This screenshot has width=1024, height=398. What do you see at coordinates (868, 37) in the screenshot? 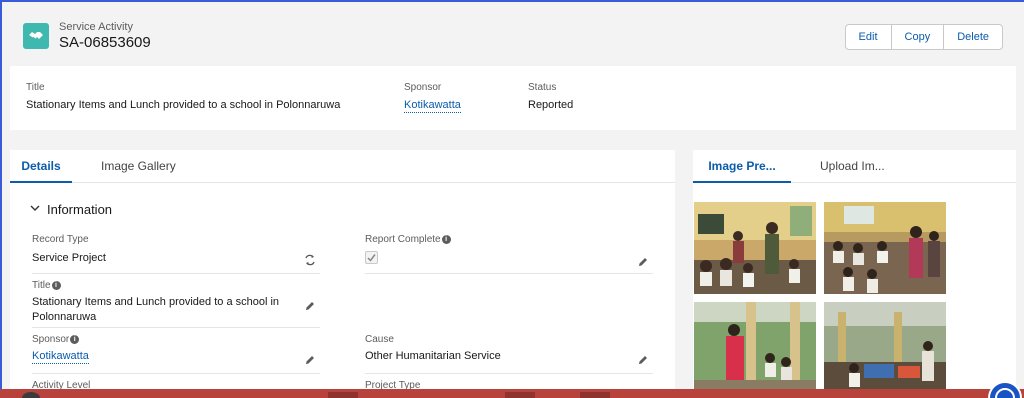
I see `edit-button: Edit` at bounding box center [868, 37].